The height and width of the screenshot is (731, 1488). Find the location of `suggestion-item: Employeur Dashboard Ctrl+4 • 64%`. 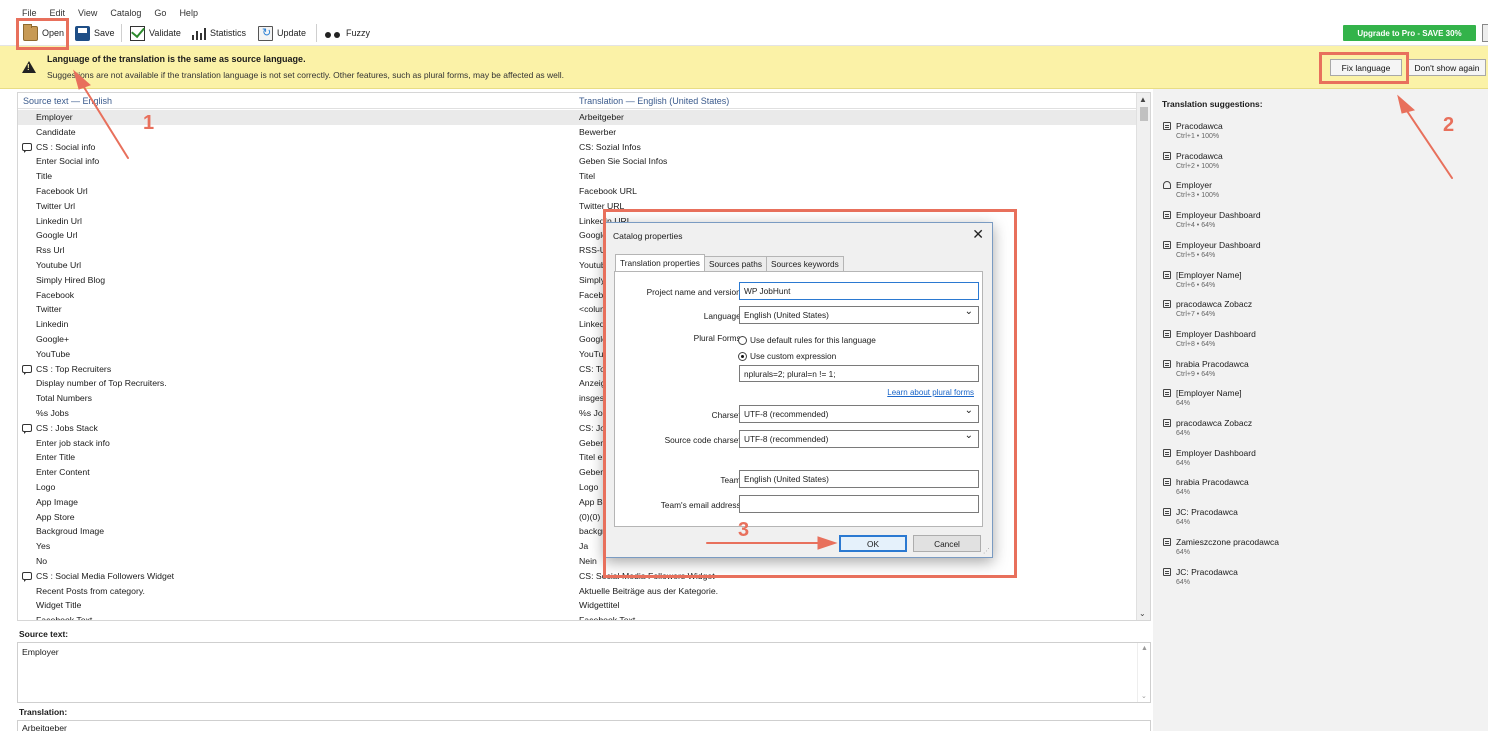

suggestion-item: Employeur Dashboard Ctrl+4 • 64% is located at coordinates (1212, 219).